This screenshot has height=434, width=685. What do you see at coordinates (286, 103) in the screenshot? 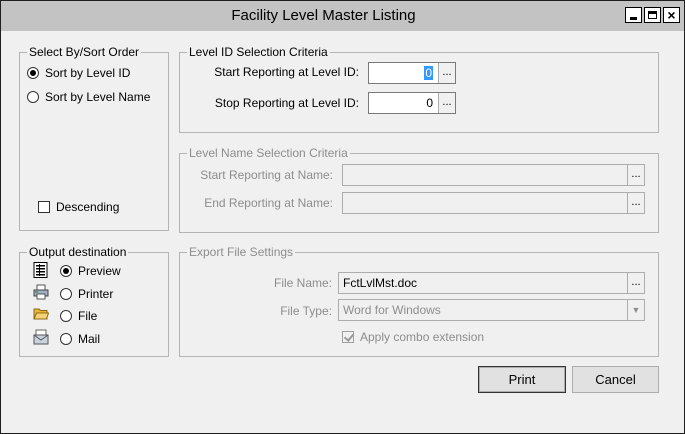
I see `stop-level-id-label: Stop Reporting at Level ID:` at bounding box center [286, 103].